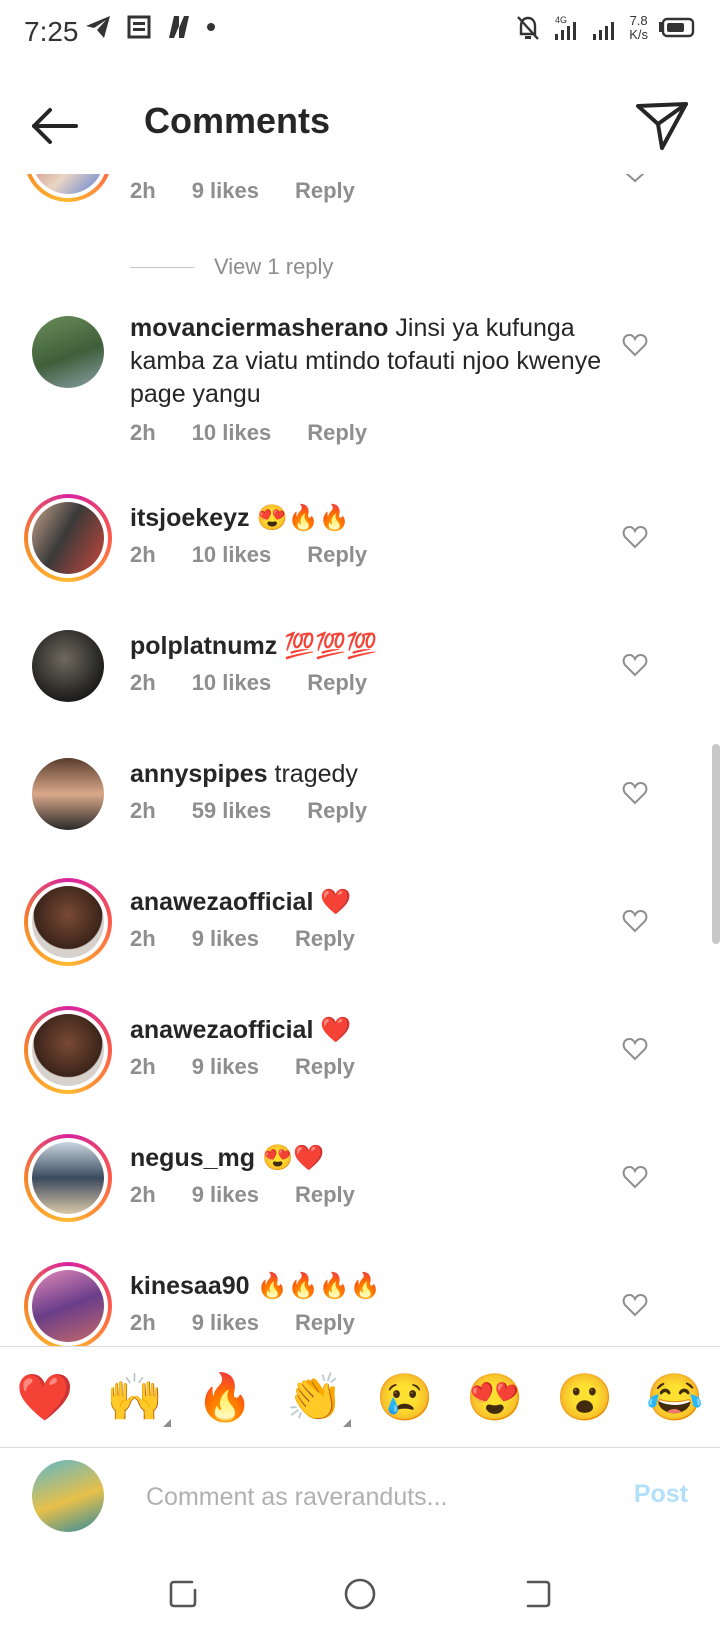 The height and width of the screenshot is (1640, 720). I want to click on emoji-crying: 😢, so click(405, 1396).